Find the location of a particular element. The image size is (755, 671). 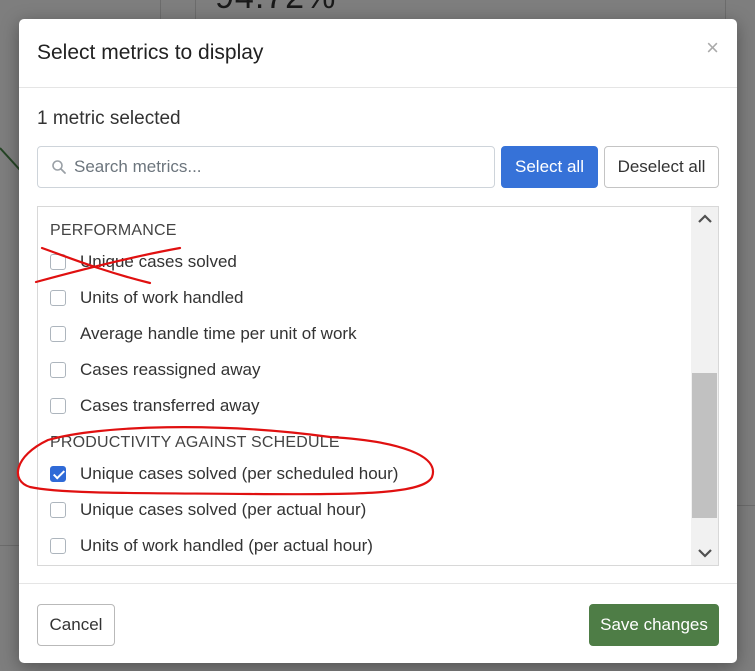

metric-row: Unique cases solved (per actual hour) is located at coordinates (208, 510).